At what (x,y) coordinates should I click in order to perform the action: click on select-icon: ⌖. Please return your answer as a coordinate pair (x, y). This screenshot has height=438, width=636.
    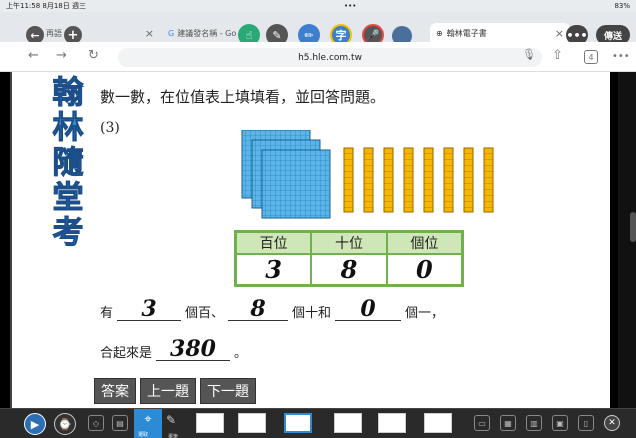
    Looking at the image, I should click on (148, 419).